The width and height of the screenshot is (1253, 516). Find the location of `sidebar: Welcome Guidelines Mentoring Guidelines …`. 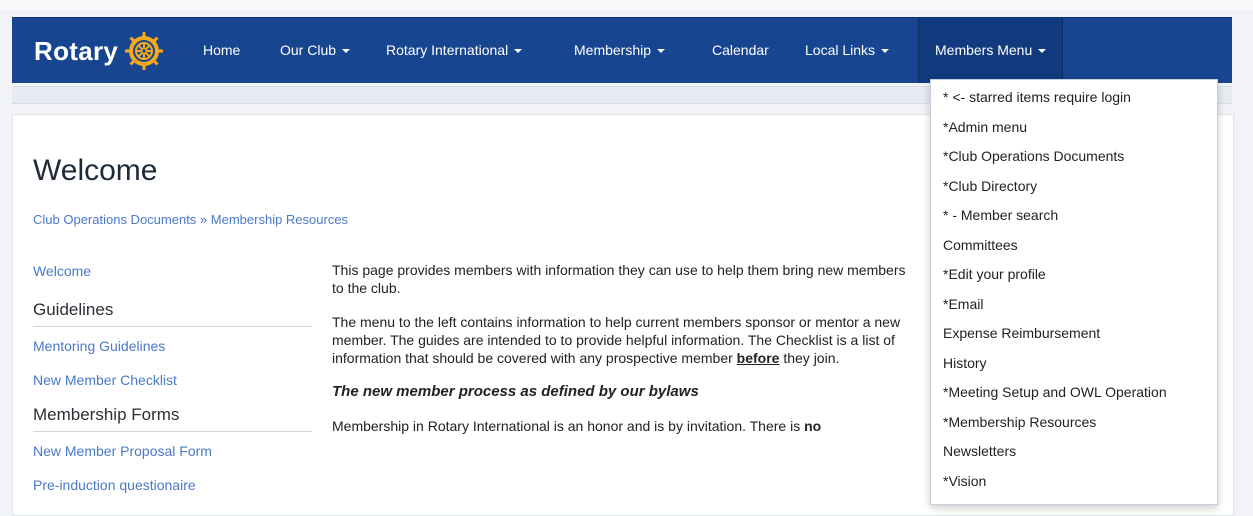

sidebar: Welcome Guidelines Mentoring Guidelines … is located at coordinates (172, 380).